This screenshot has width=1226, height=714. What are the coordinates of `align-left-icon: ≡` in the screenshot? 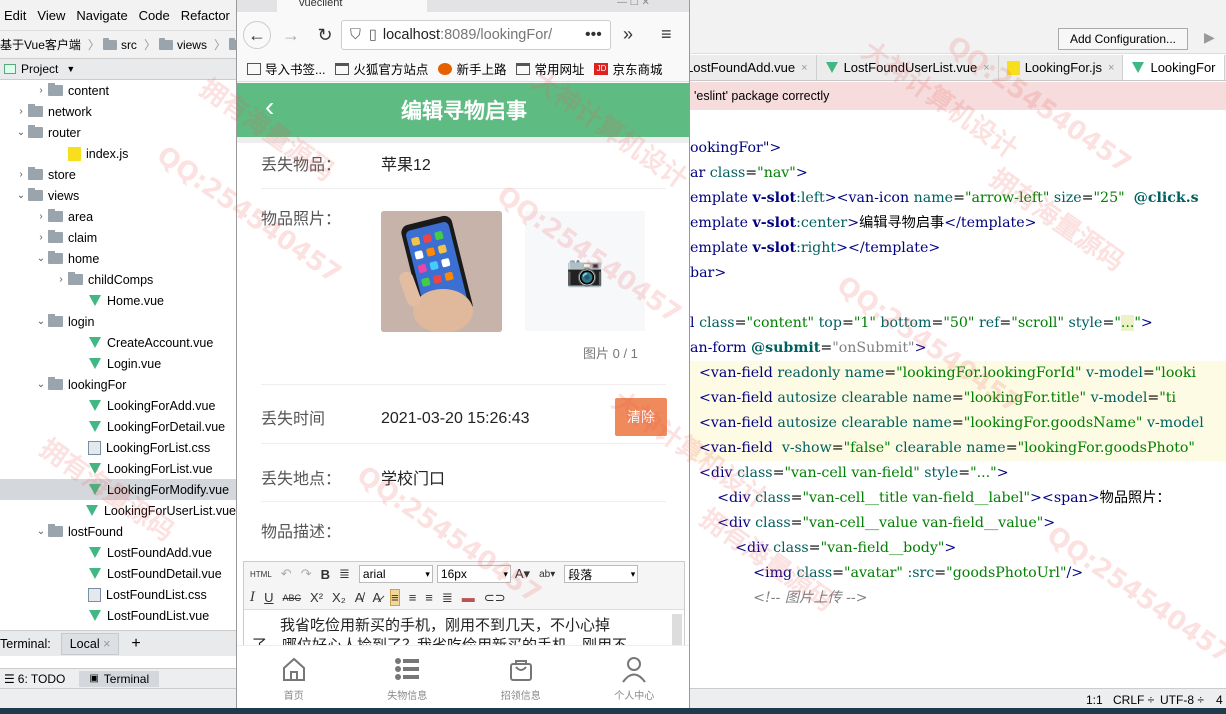 It's located at (395, 597).